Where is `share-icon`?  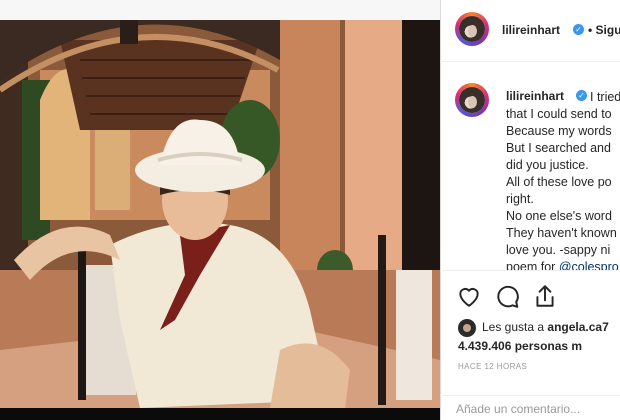 share-icon is located at coordinates (545, 296).